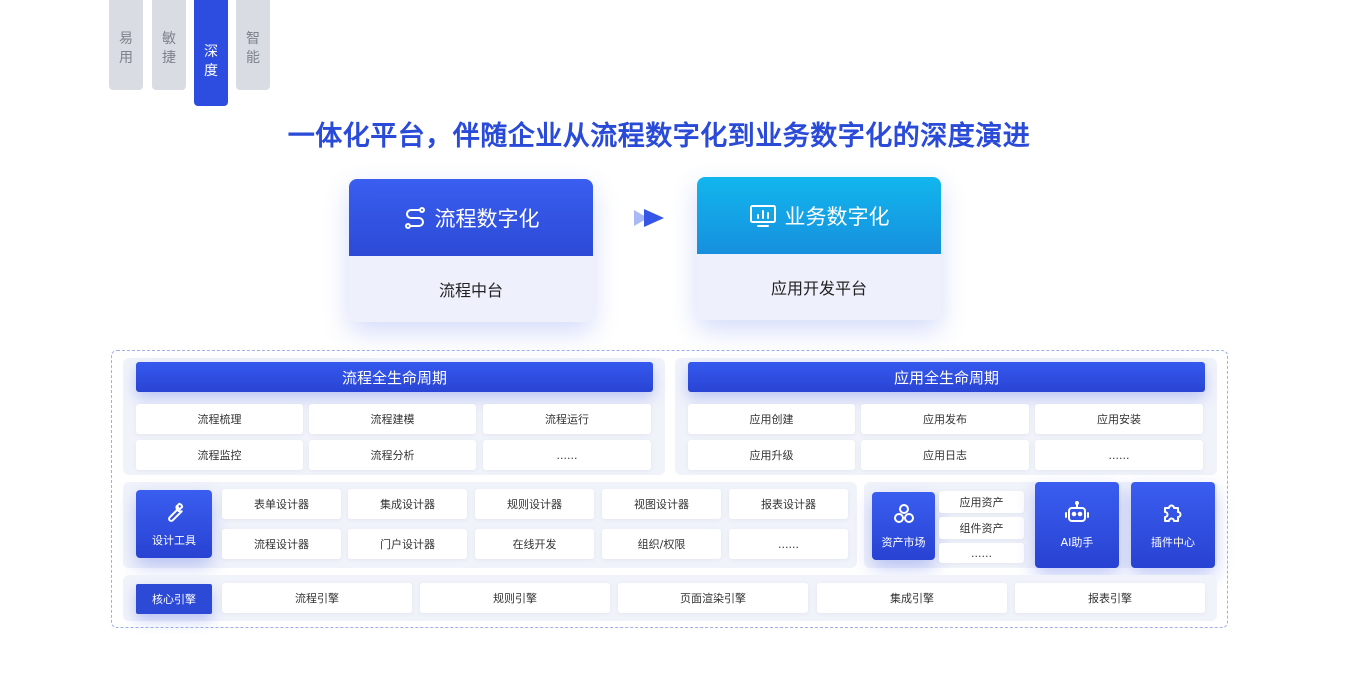  Describe the element at coordinates (903, 542) in the screenshot. I see `asset-market-label: 资产市场` at that location.